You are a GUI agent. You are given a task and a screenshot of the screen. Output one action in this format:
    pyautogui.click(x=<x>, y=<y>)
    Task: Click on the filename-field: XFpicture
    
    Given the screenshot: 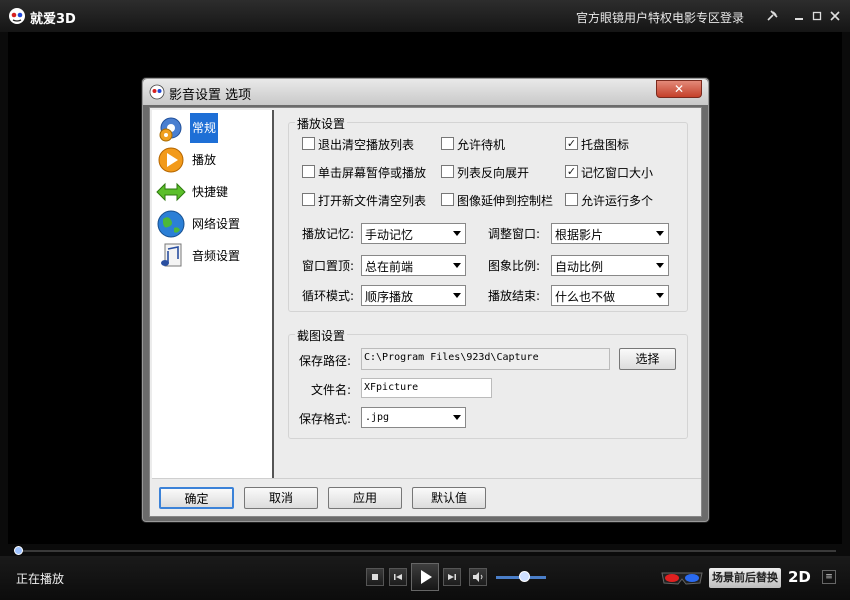 What is the action you would take?
    pyautogui.click(x=426, y=388)
    